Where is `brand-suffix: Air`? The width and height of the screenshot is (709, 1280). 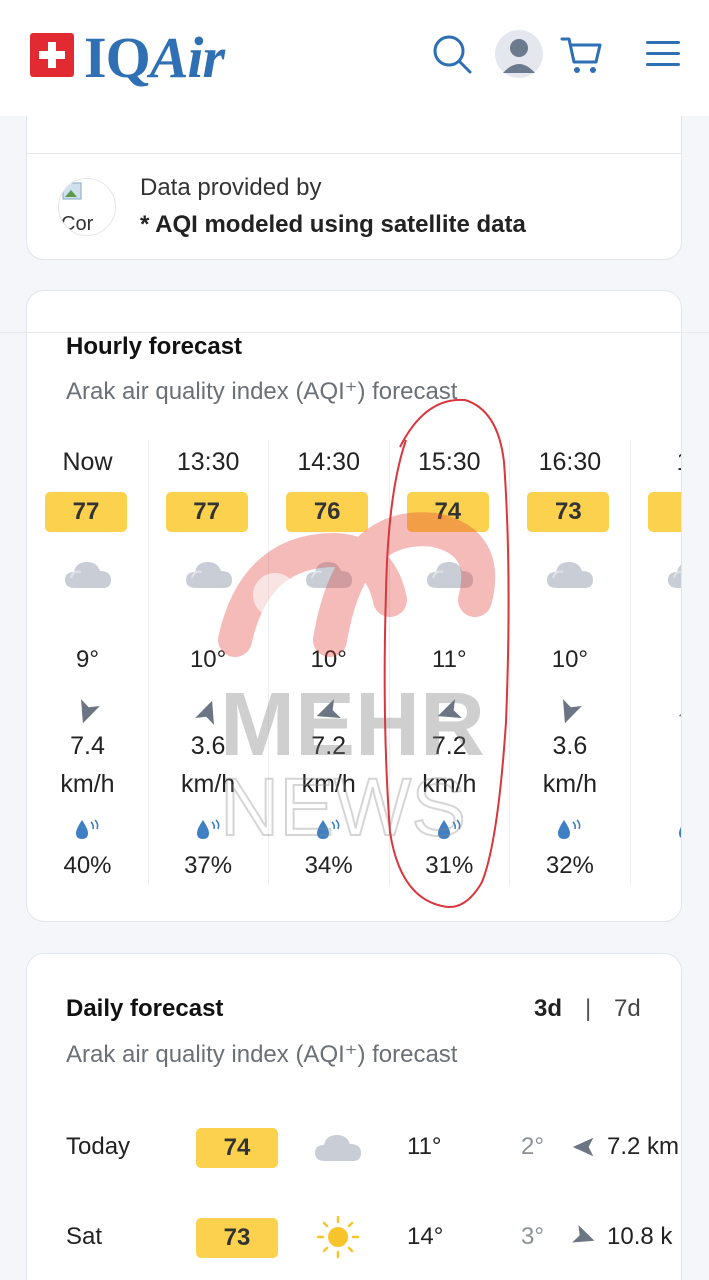
brand-suffix: Air is located at coordinates (187, 57).